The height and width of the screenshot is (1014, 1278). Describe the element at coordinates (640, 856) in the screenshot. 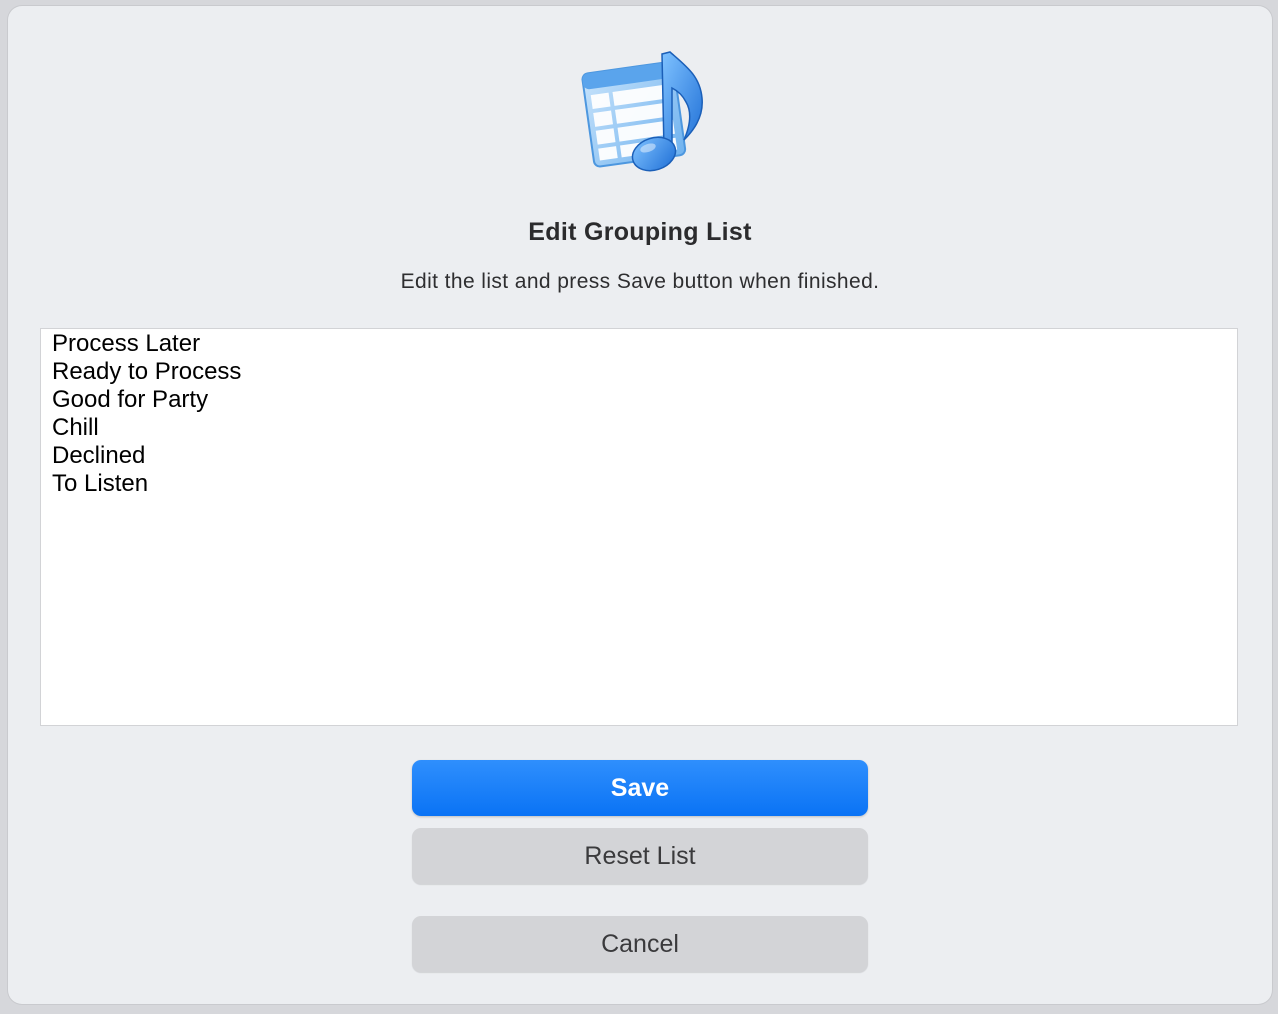

I see `reset-list-button: Reset List` at that location.